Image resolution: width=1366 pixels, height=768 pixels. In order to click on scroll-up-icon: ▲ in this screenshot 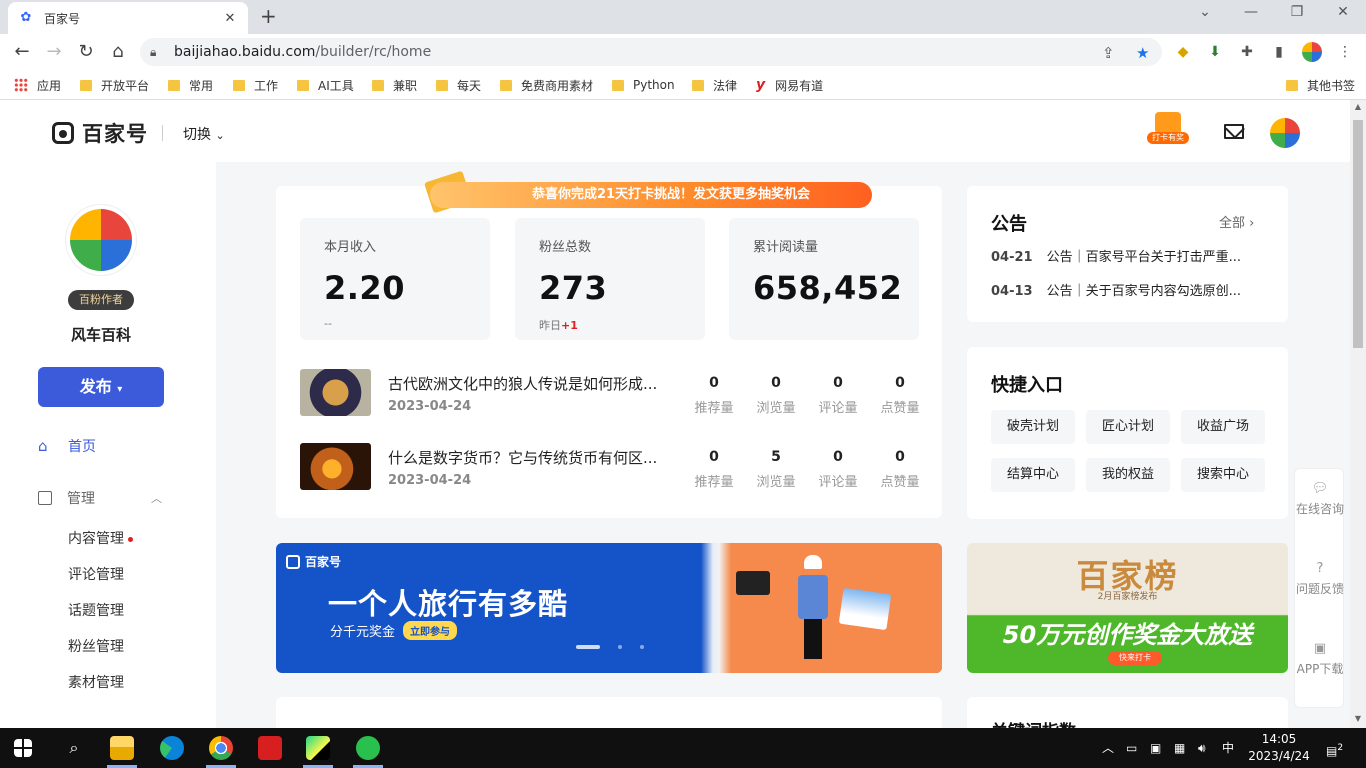, I will do `click(1358, 106)`.